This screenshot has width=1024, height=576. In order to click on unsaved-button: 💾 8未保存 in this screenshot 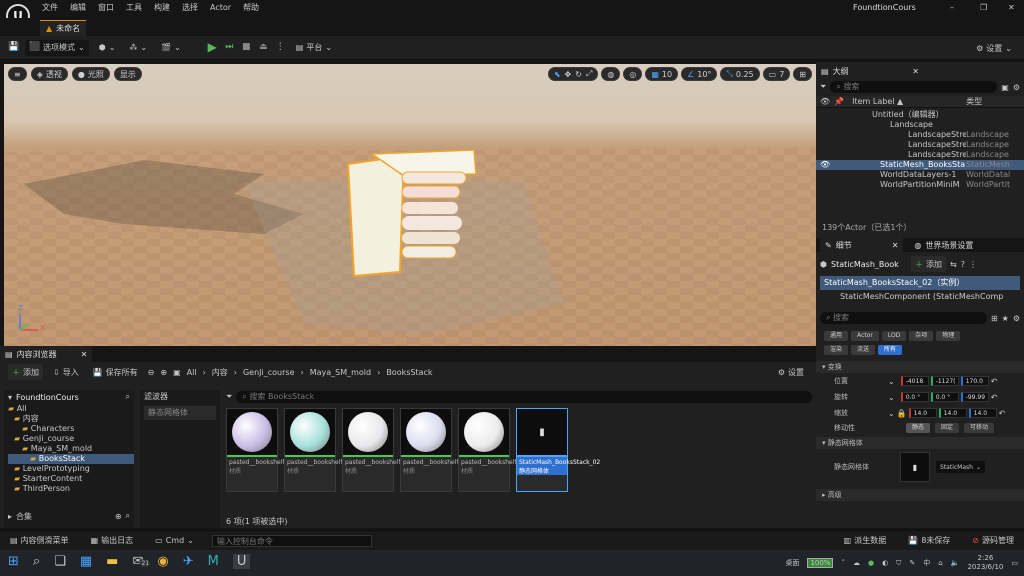, I will do `click(929, 541)`.